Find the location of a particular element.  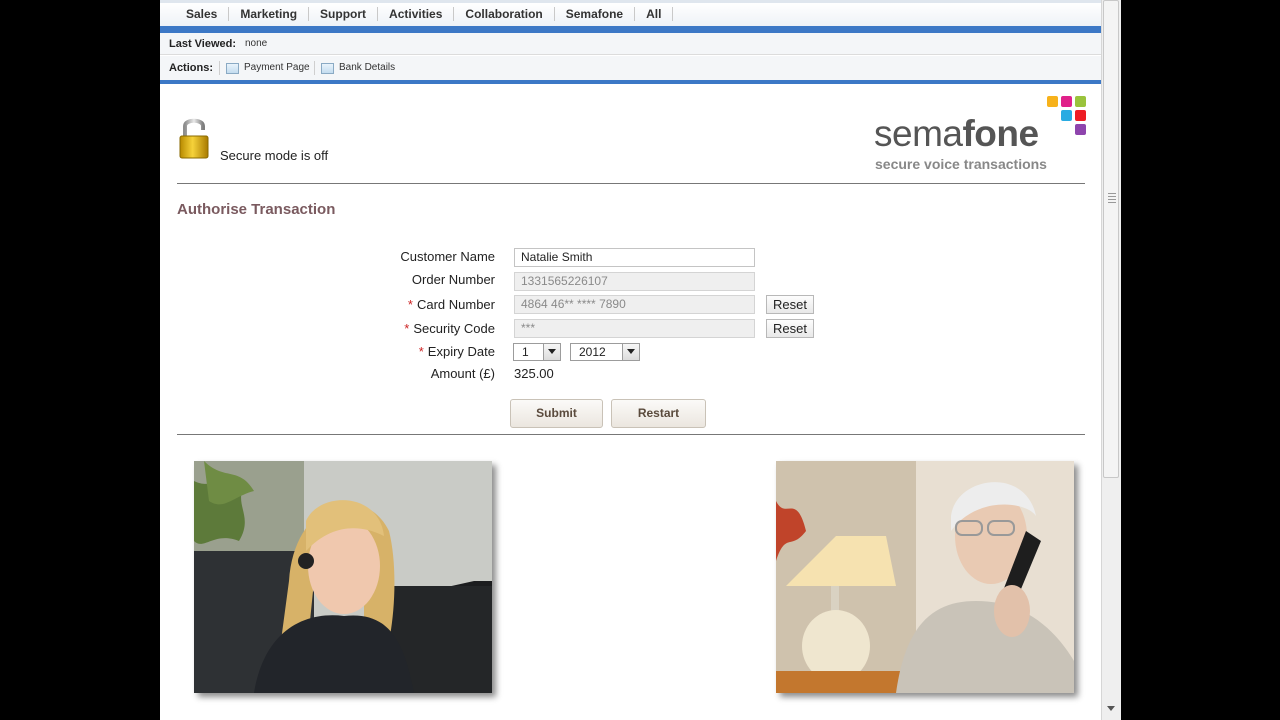

tab-all: All is located at coordinates (654, 14).